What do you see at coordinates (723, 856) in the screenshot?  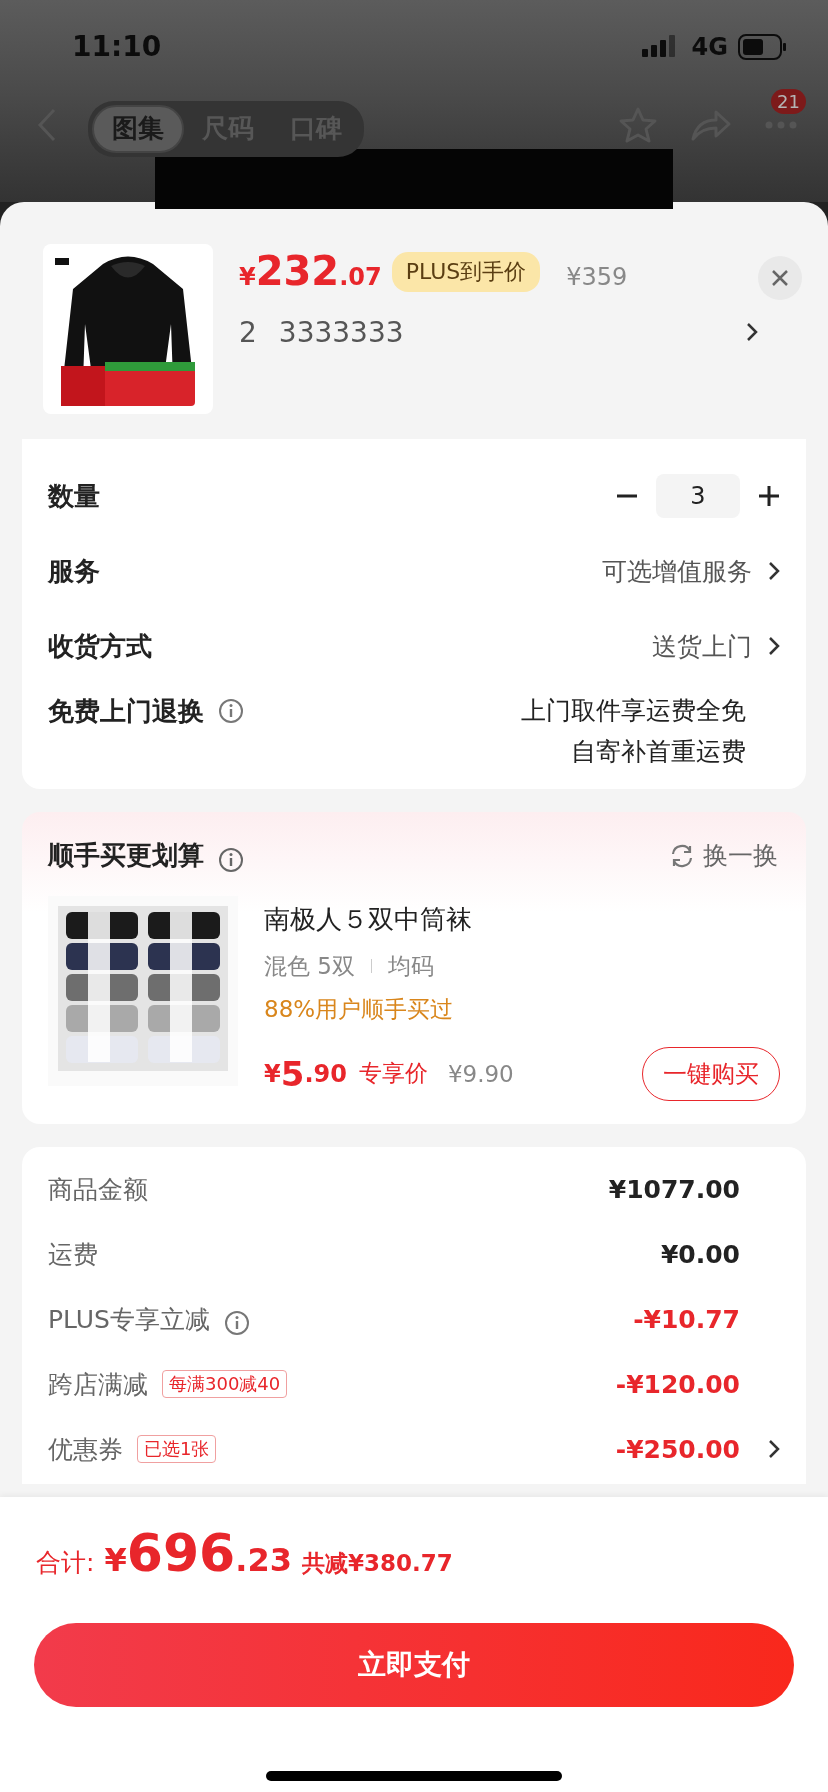 I see `refresh-button: 换一换` at bounding box center [723, 856].